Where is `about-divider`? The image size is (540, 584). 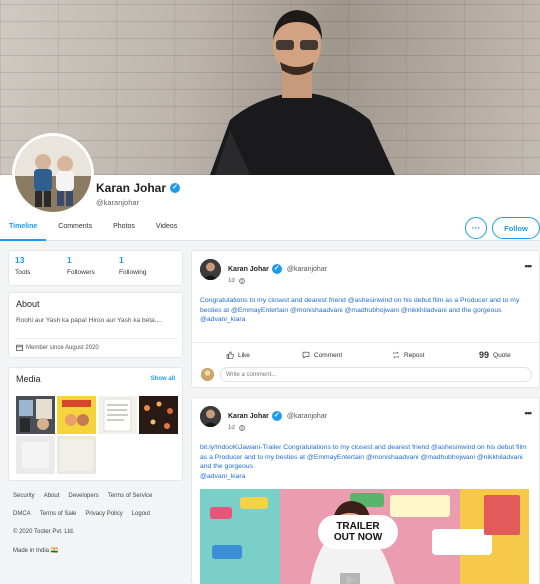
about-divider is located at coordinates (95, 338).